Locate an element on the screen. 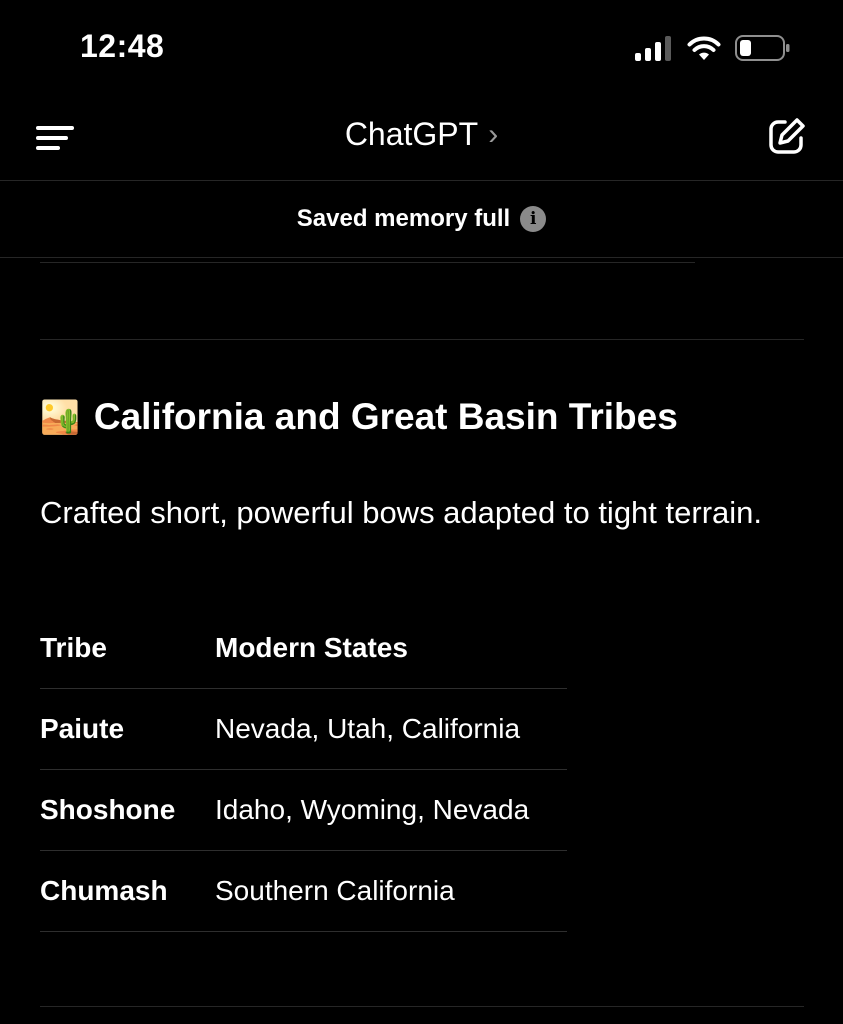 The height and width of the screenshot is (1024, 843). table-header-row: Tribe Modern States is located at coordinates (303, 648).